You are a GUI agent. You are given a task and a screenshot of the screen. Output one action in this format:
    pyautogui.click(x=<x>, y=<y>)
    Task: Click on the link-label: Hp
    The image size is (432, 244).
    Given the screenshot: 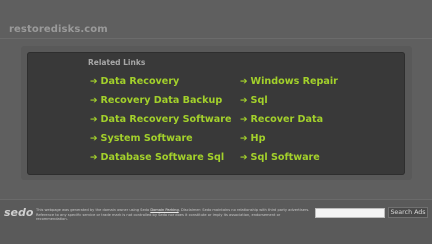 What is the action you would take?
    pyautogui.click(x=258, y=138)
    